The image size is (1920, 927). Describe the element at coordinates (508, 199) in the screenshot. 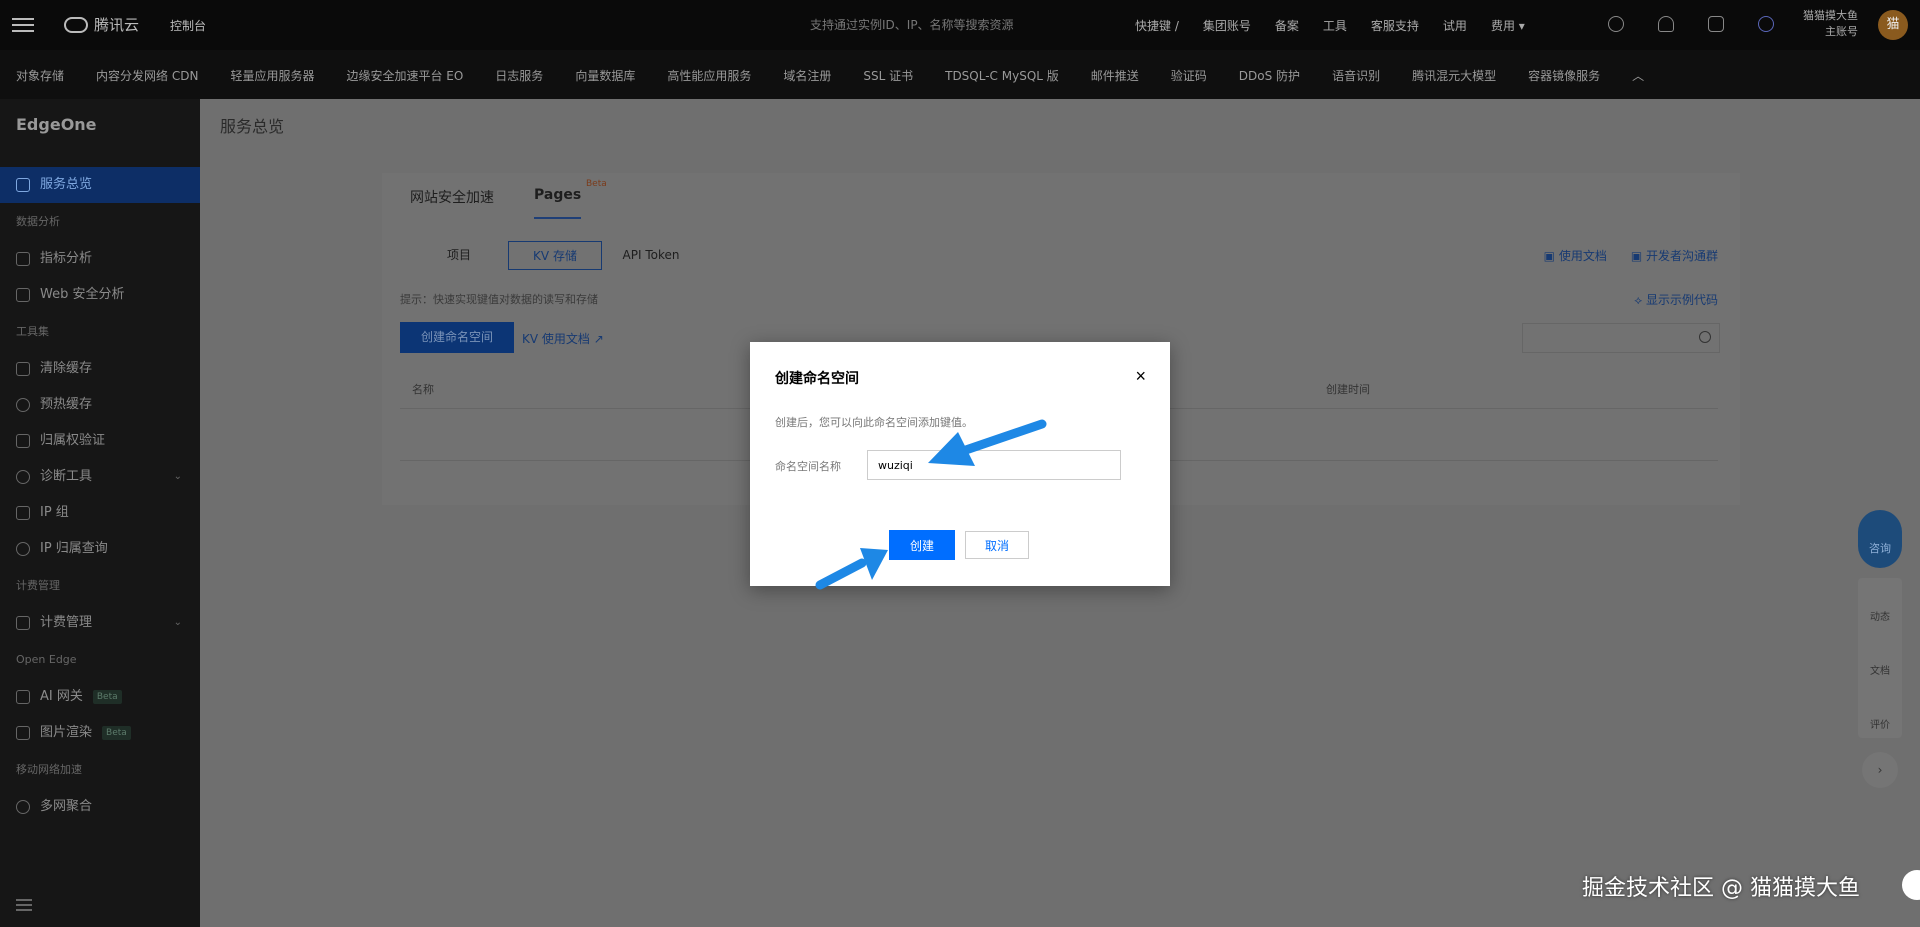

I see `main-tabs: 网站安全加速 Pages Beta` at that location.